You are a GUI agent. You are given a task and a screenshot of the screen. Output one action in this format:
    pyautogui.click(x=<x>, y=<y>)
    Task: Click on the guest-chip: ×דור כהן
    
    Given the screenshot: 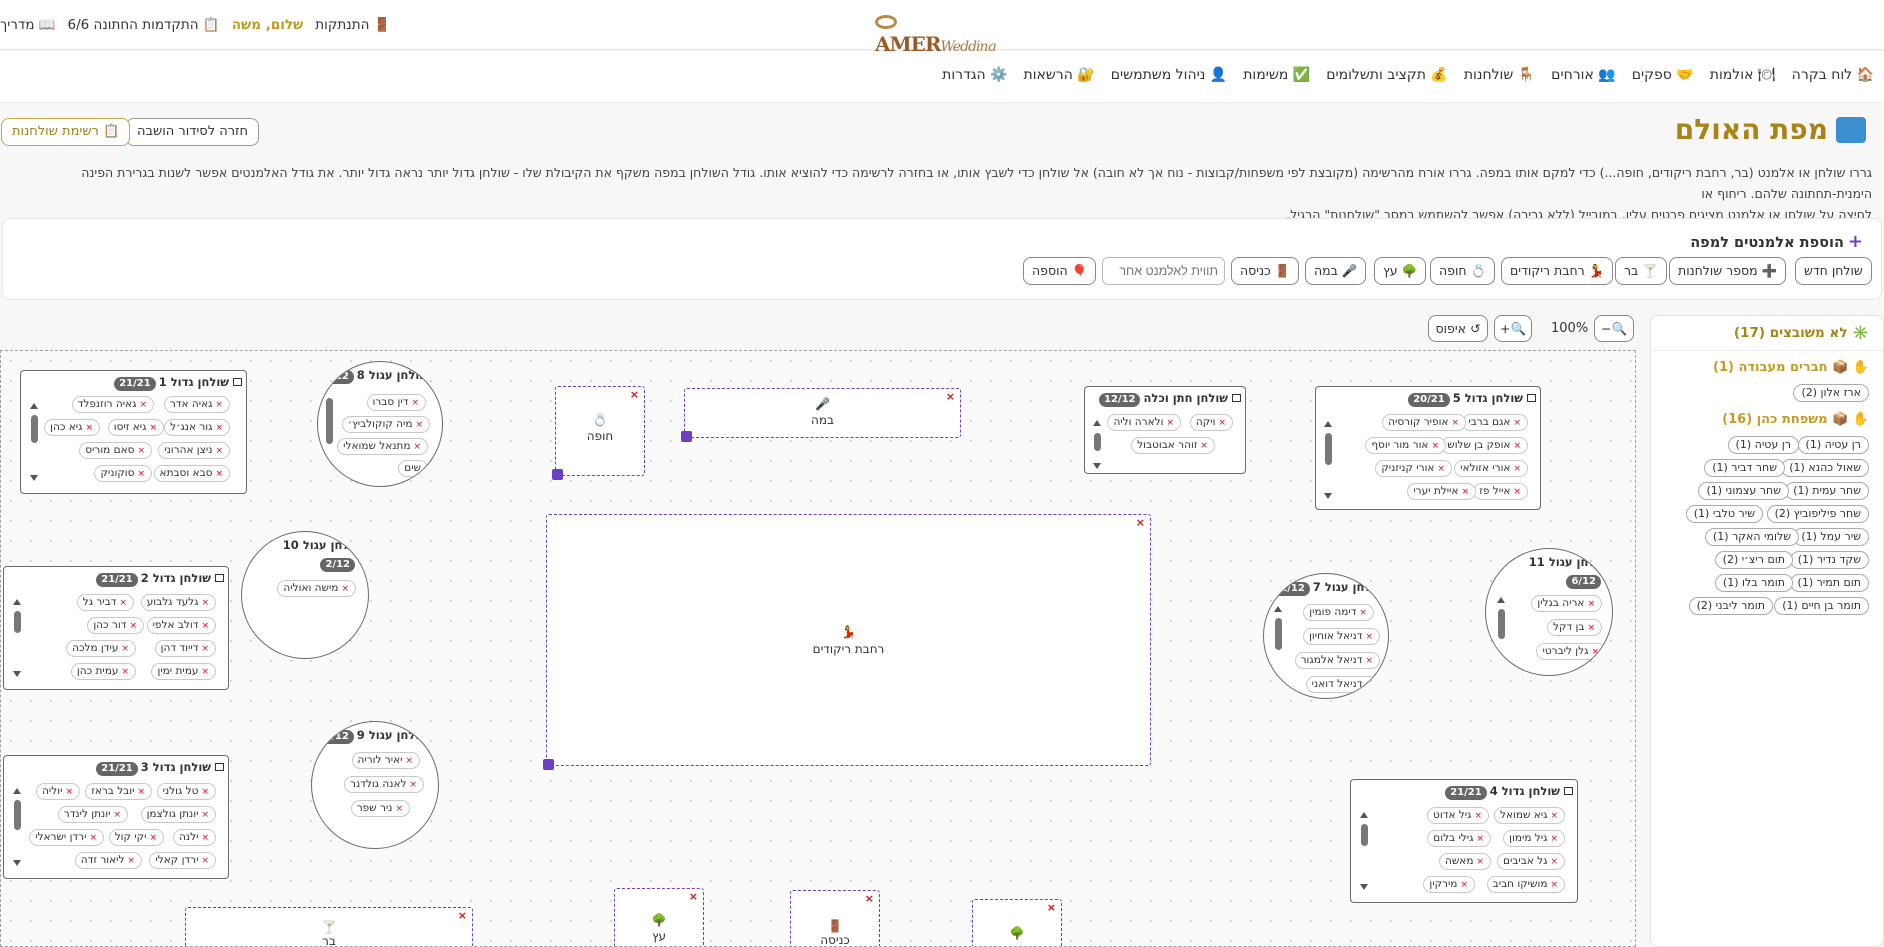 What is the action you would take?
    pyautogui.click(x=115, y=625)
    